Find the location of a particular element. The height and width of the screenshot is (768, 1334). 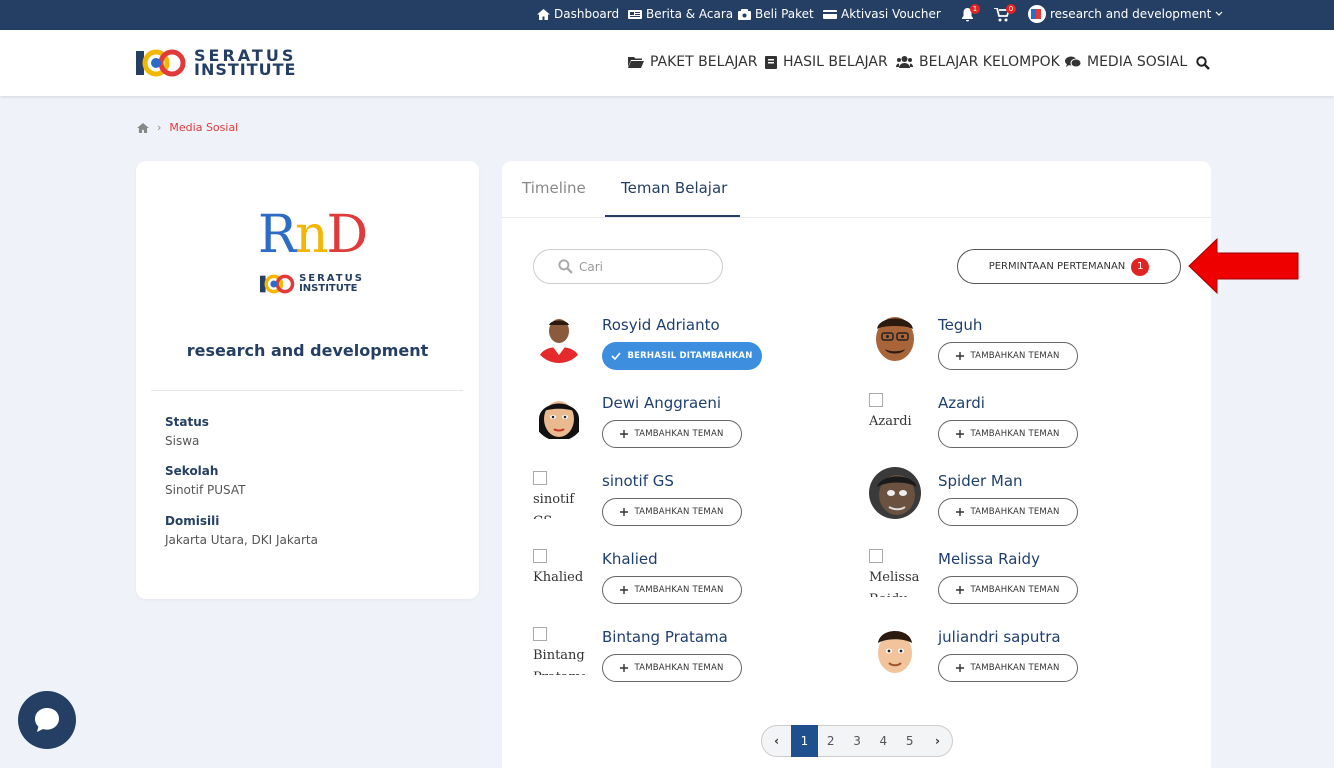

nav-paket-belajar: PAKET BELAJAR is located at coordinates (693, 62).